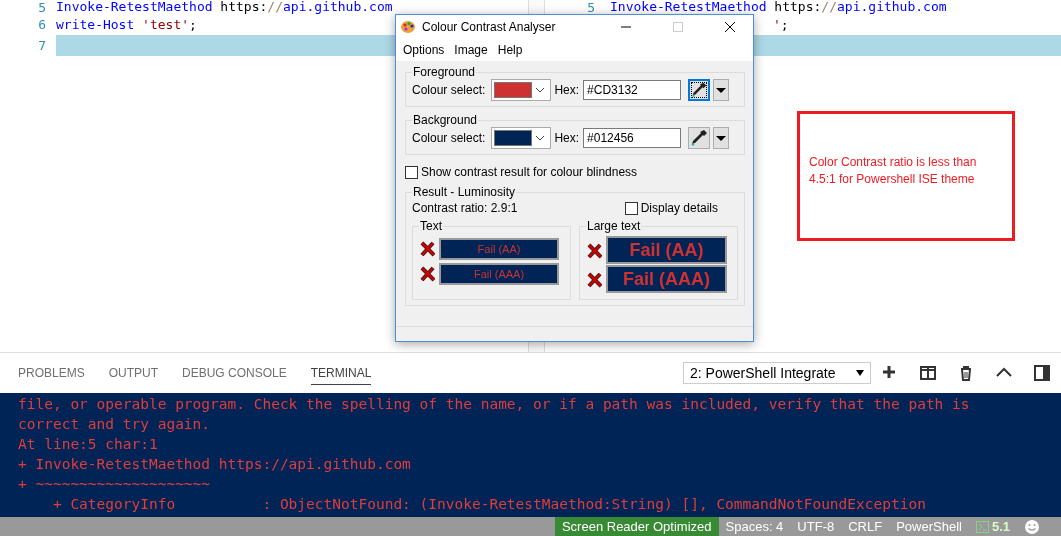 This screenshot has width=1061, height=536. Describe the element at coordinates (865, 526) in the screenshot. I see `status-item: CRLF` at that location.